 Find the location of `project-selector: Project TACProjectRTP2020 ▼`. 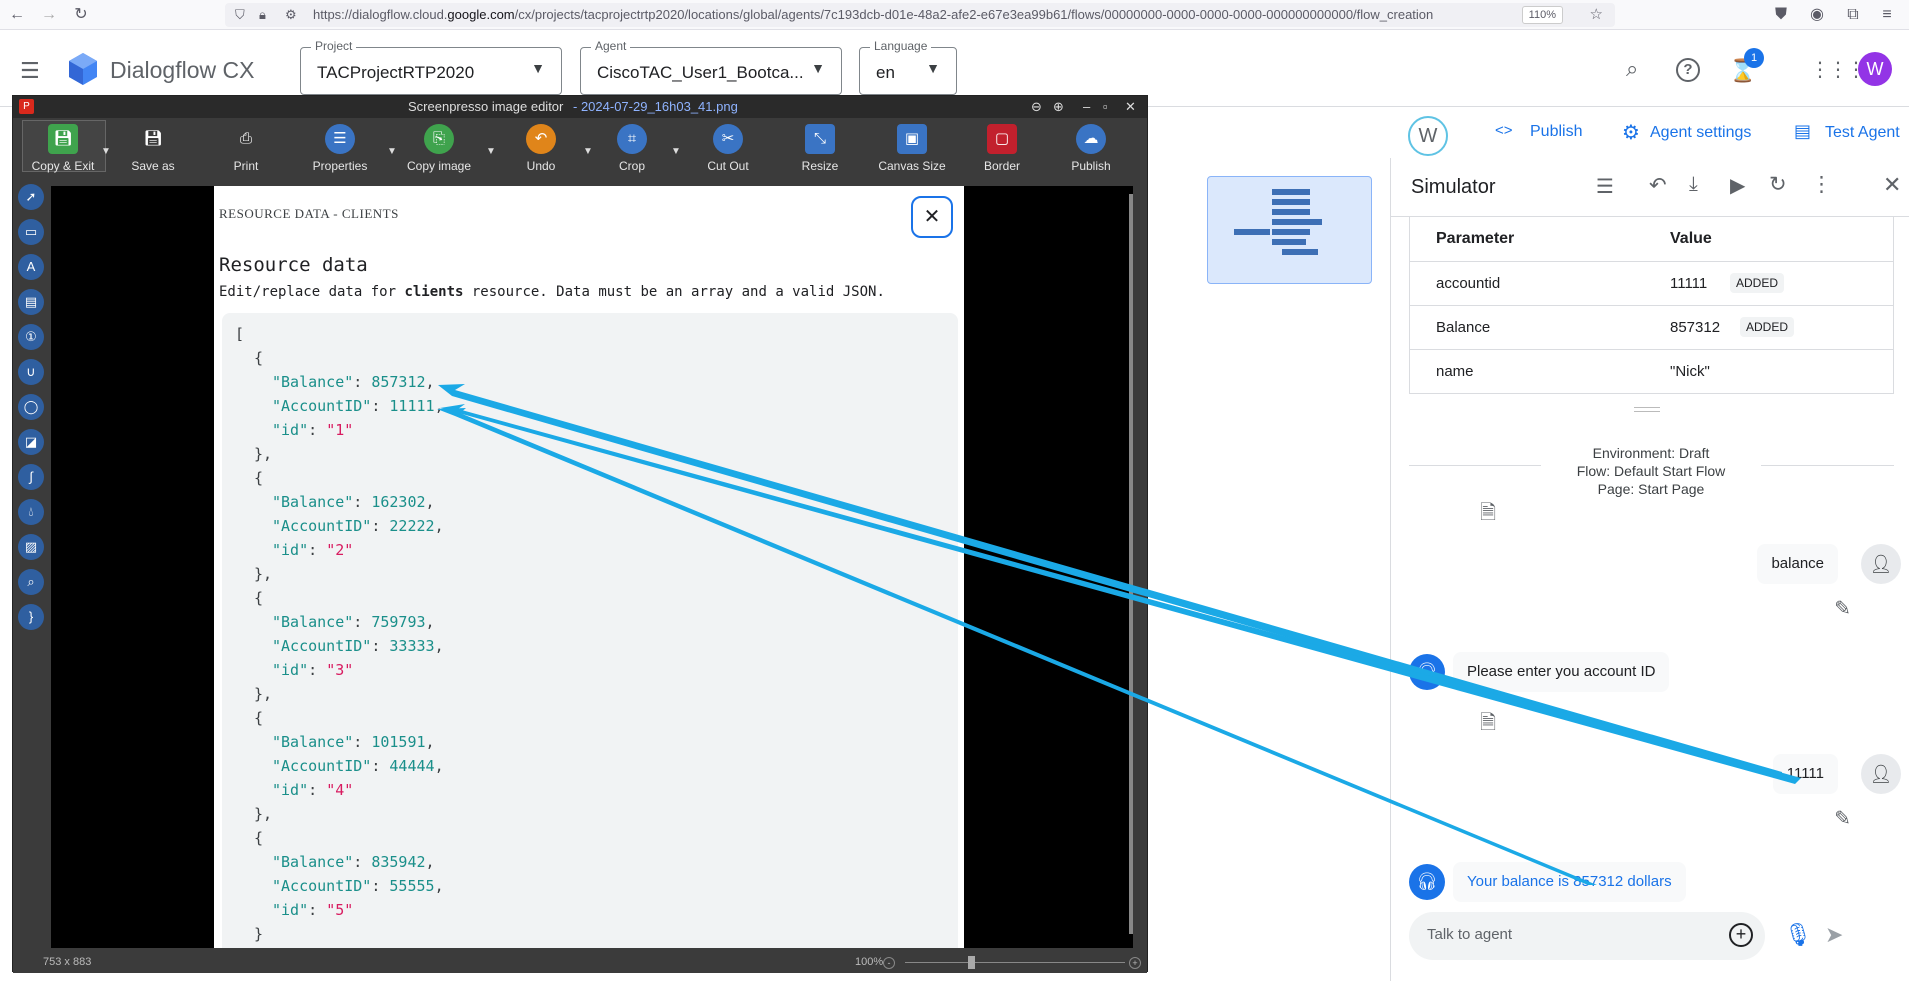

project-selector: Project TACProjectRTP2020 ▼ is located at coordinates (431, 67).